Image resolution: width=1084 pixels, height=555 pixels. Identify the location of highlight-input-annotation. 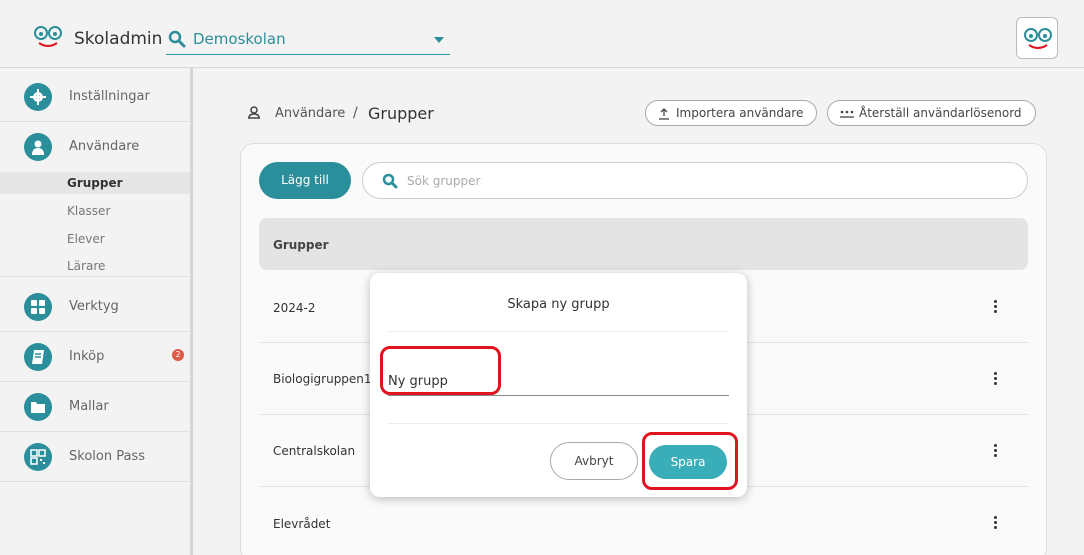
(440, 370).